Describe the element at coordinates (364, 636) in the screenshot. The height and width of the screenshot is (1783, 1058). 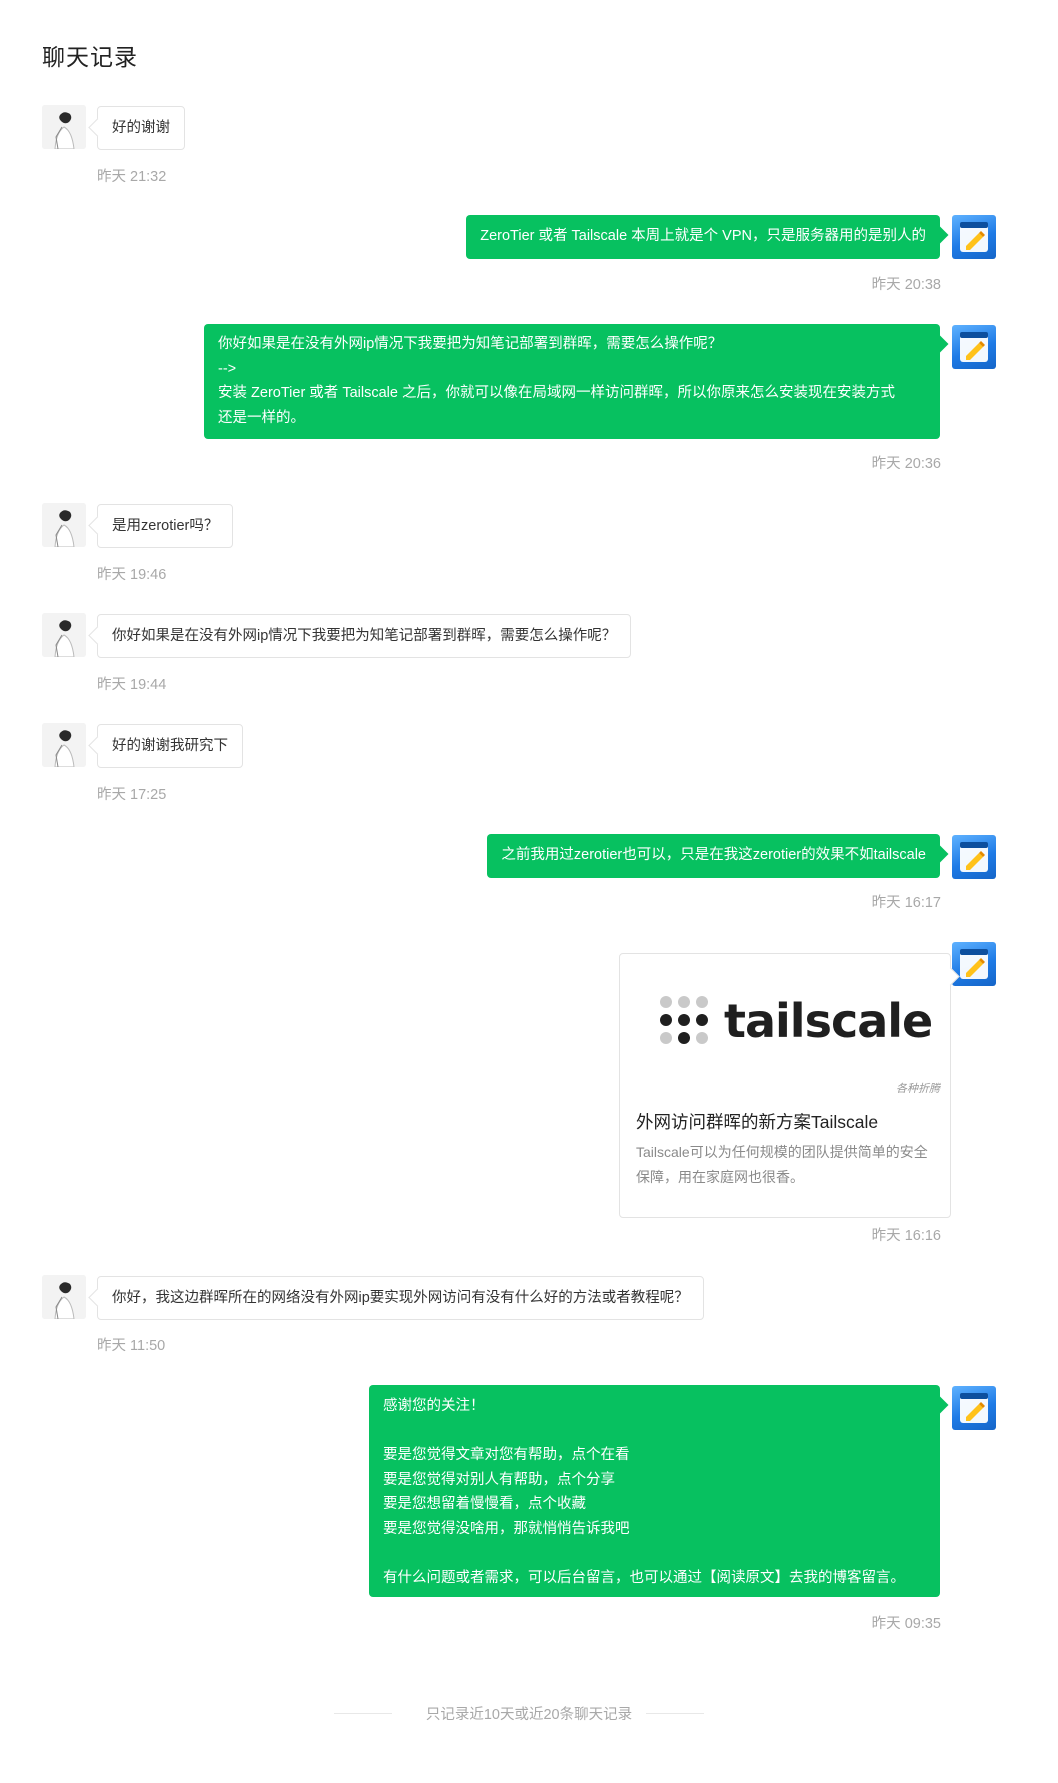
I see `chat-bubble: 你好如果是在没有外网ip情况下我要把为知笔记部署到群晖，需要怎么操作呢？` at that location.